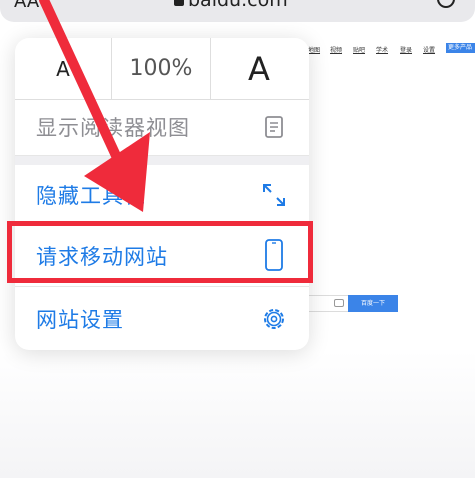 The height and width of the screenshot is (478, 475). Describe the element at coordinates (314, 49) in the screenshot. I see `nav-link-map: 地图` at that location.